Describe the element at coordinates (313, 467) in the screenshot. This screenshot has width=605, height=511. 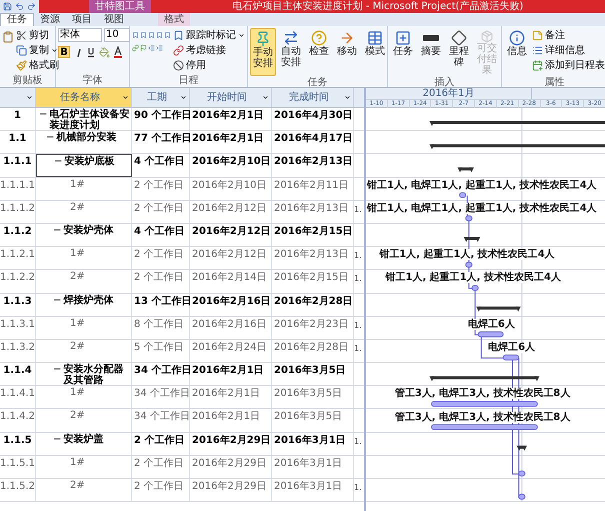
I see `table-cell: 2016年3月1日` at that location.